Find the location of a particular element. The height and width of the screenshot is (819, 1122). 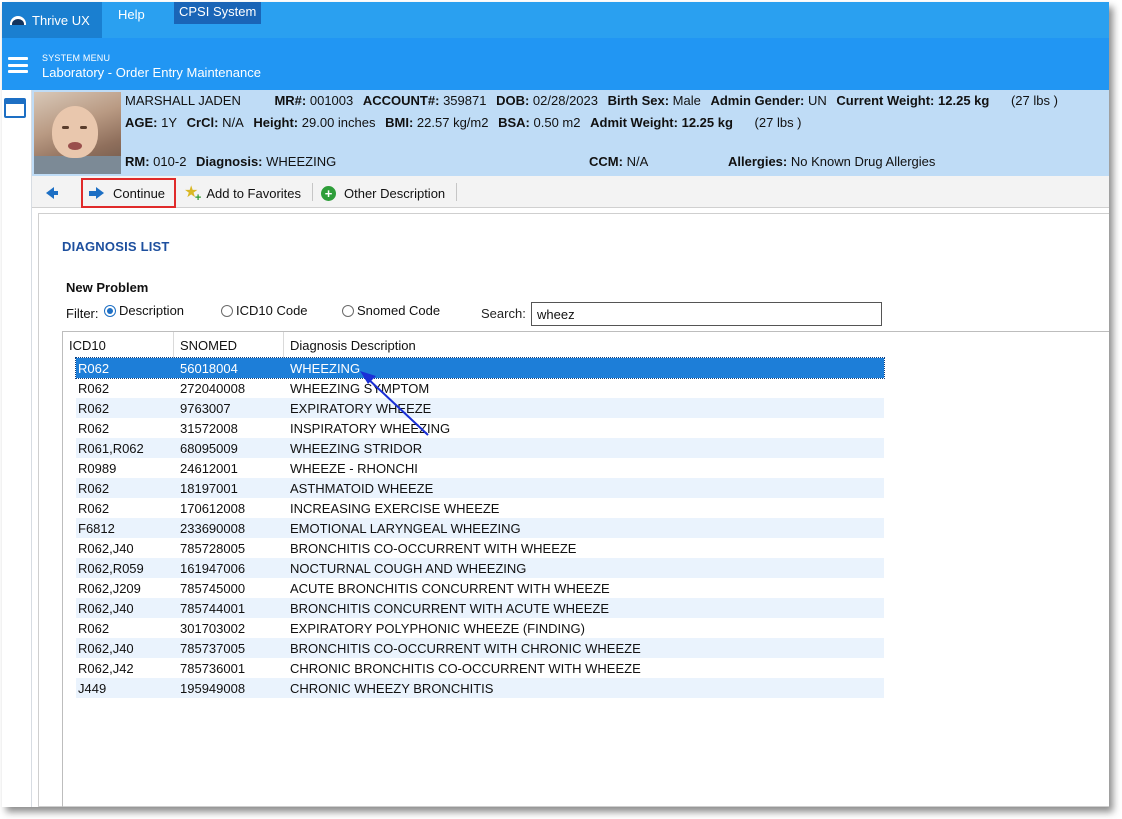

table-row: R0989 24612001 WHEEZE - RHONCHI is located at coordinates (480, 468).